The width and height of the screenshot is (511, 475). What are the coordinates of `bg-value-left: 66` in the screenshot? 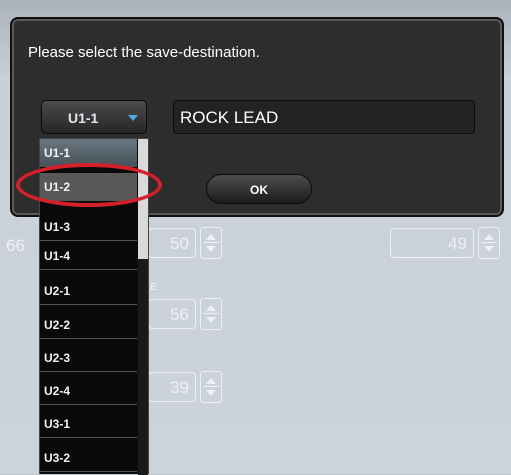 It's located at (15, 245).